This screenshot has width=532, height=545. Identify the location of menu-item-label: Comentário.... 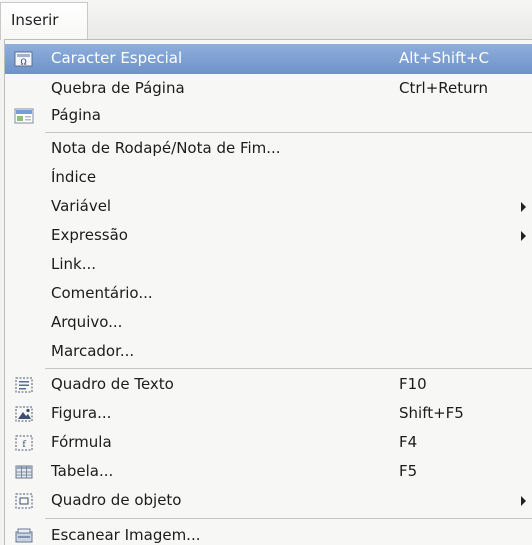
(102, 293).